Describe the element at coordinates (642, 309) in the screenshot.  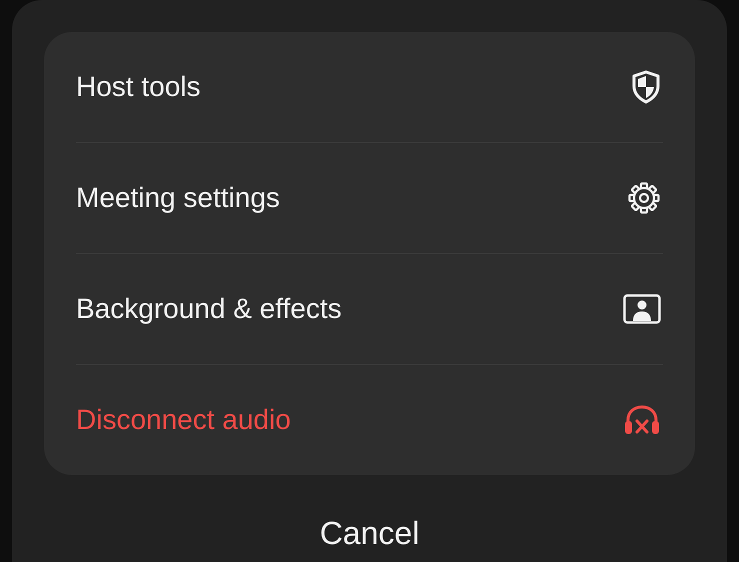
I see `person-frame-icon` at that location.